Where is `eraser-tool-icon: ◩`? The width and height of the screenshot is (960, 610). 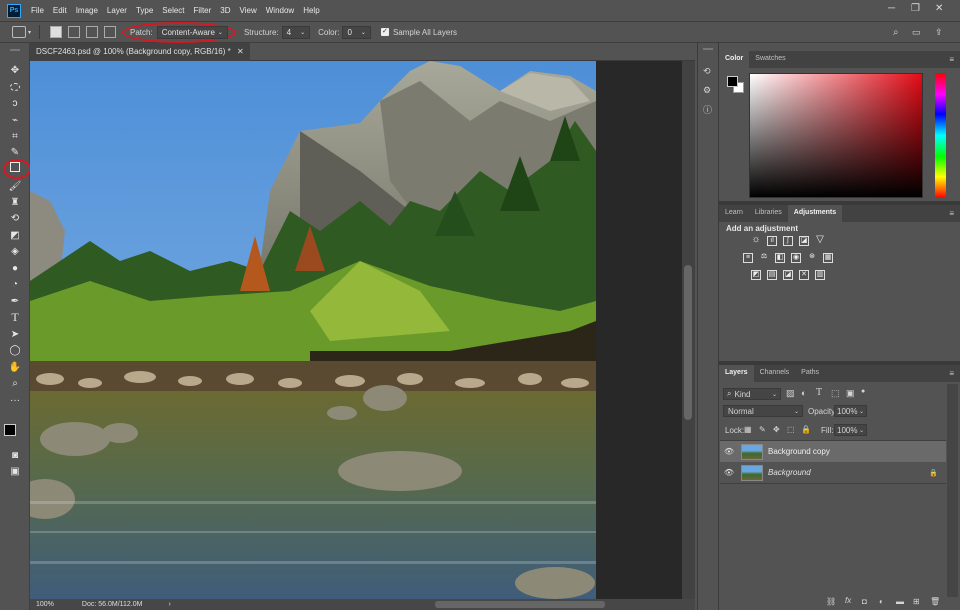 eraser-tool-icon: ◩ is located at coordinates (15, 235).